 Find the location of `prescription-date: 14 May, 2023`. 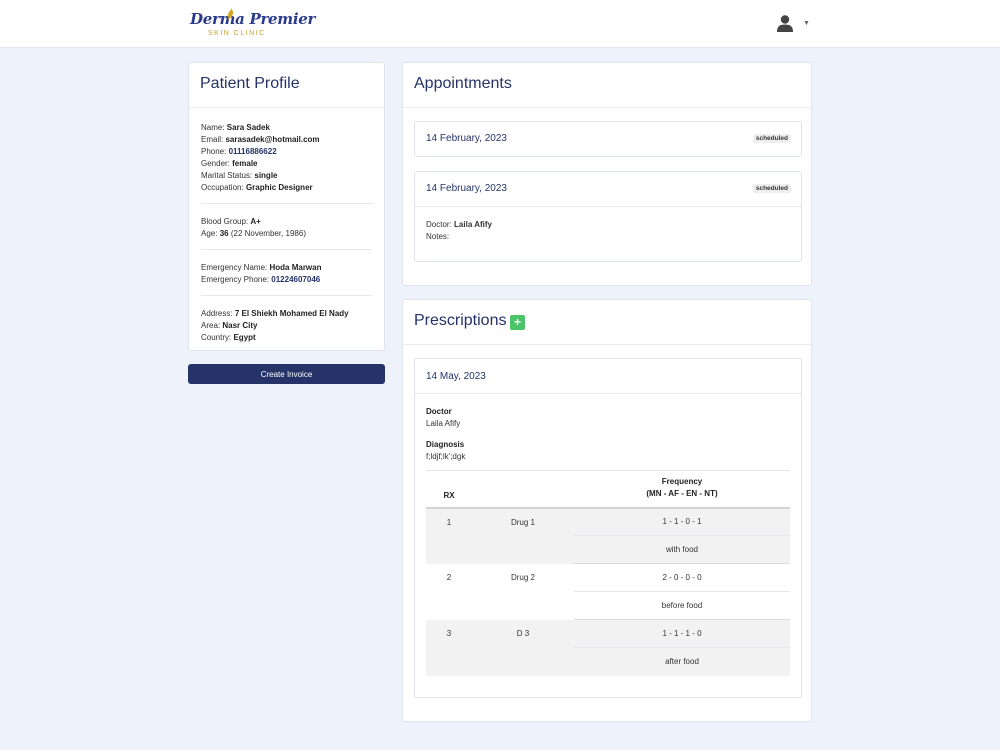

prescription-date: 14 May, 2023 is located at coordinates (456, 376).